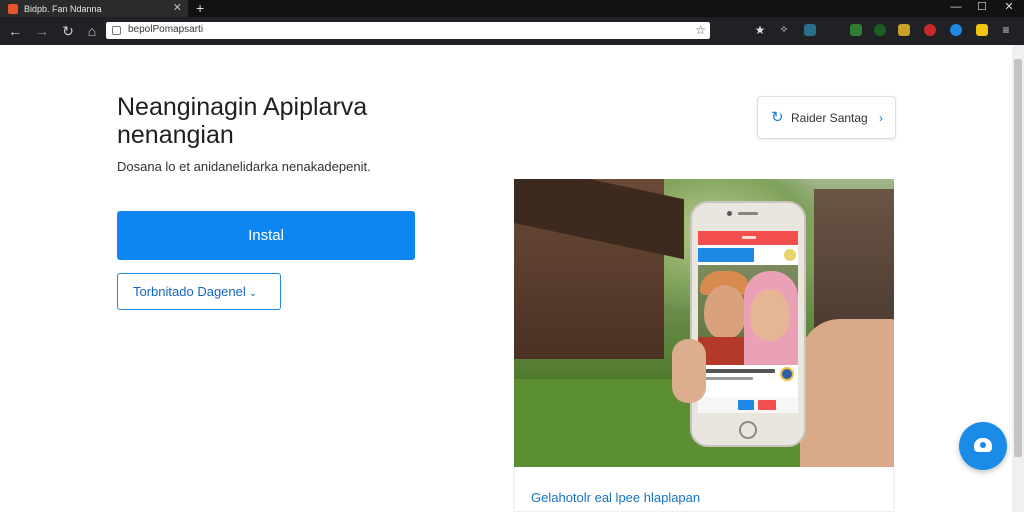 This screenshot has width=1024, height=512. What do you see at coordinates (787, 374) in the screenshot?
I see `app-avatar` at bounding box center [787, 374].